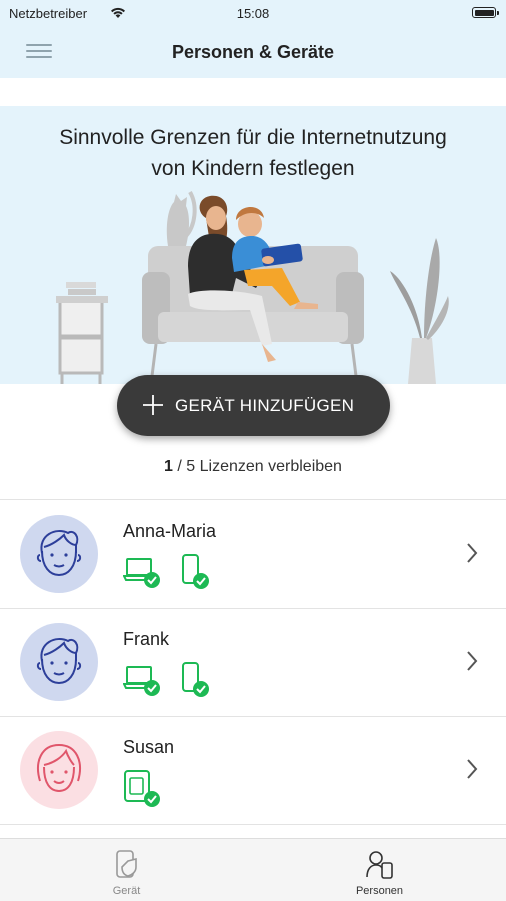 The image size is (506, 901). Describe the element at coordinates (126, 891) in the screenshot. I see `tab-label: Gerät` at that location.